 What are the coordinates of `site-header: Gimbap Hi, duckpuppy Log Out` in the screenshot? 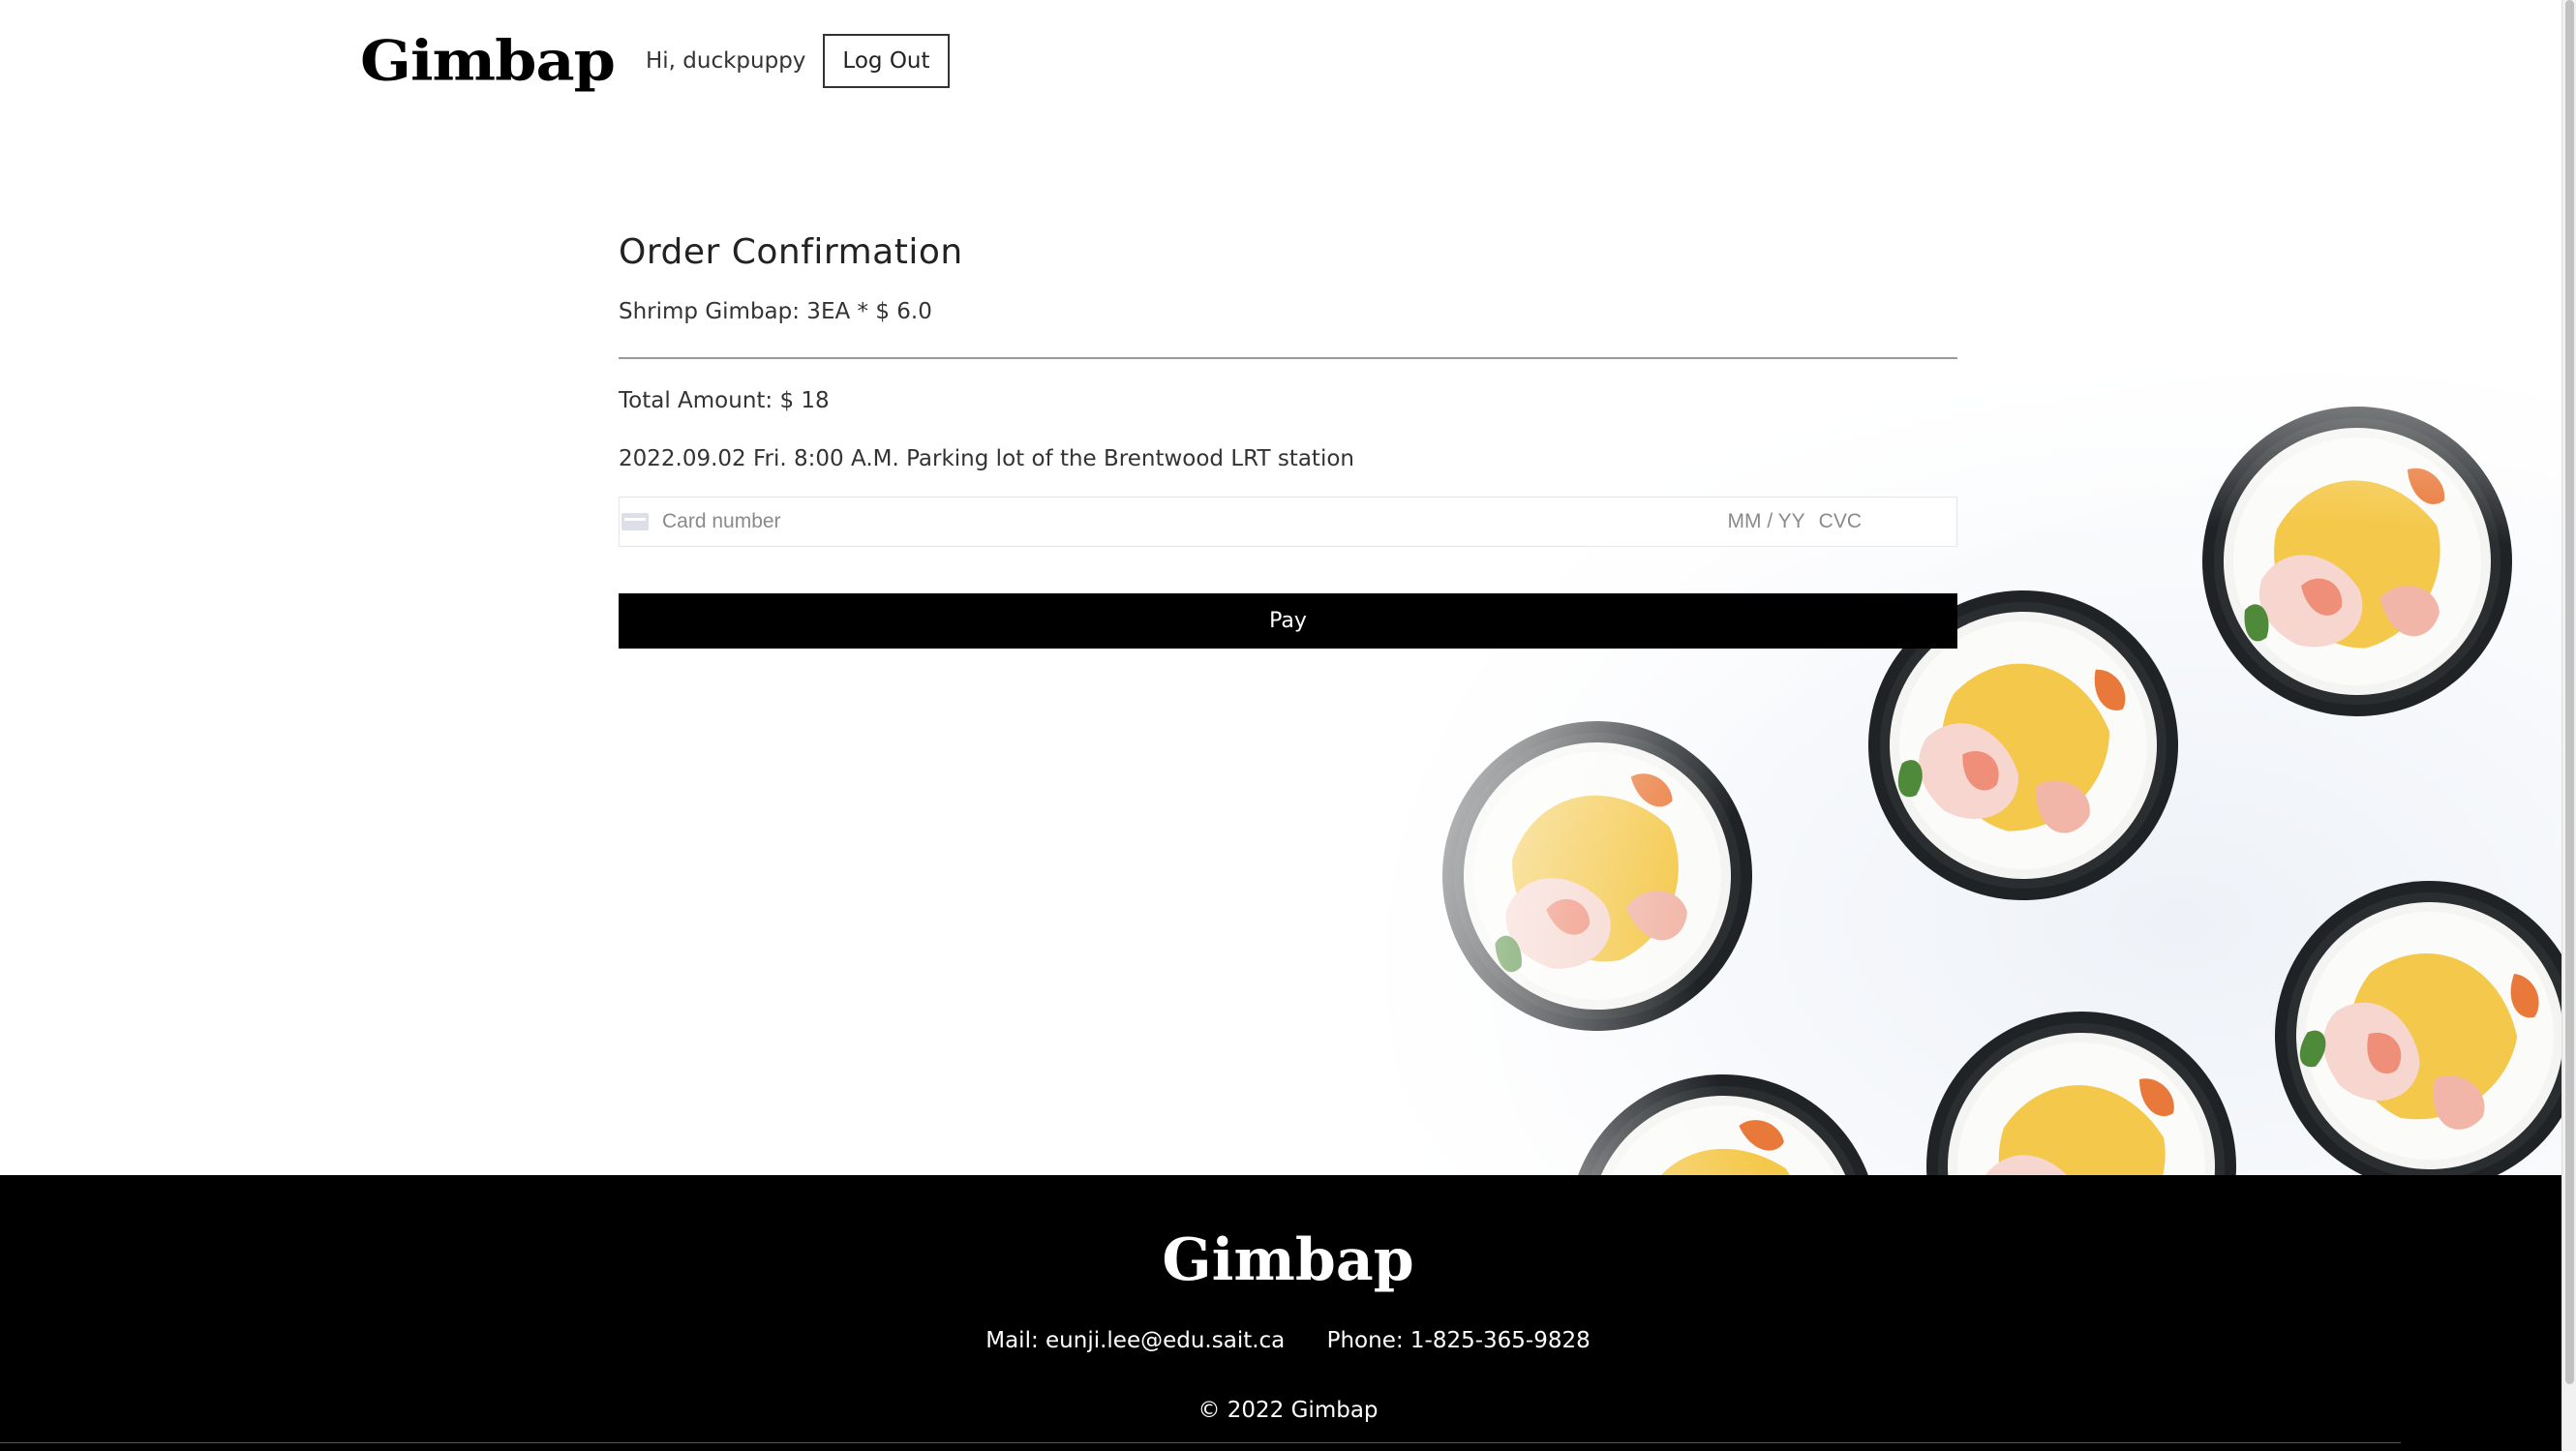 It's located at (655, 61).